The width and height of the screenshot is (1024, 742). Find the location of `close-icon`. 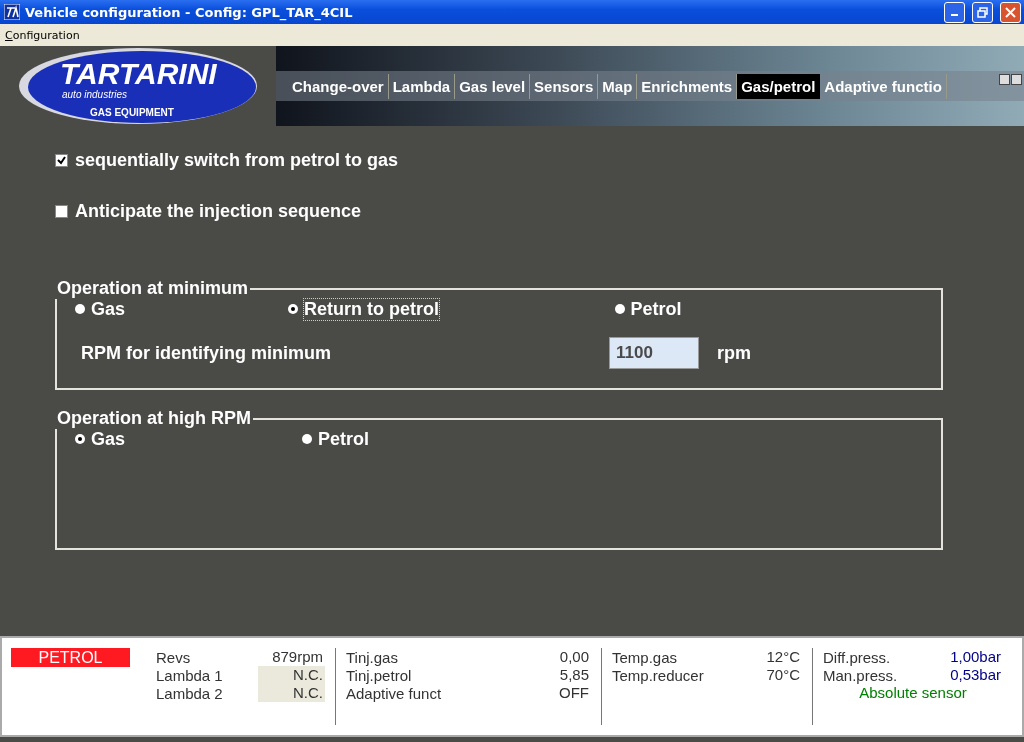

close-icon is located at coordinates (1010, 12).